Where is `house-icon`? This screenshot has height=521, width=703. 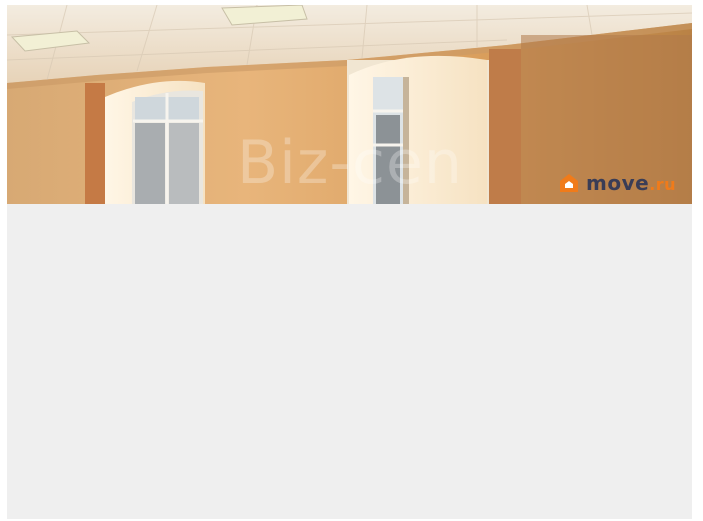
house-icon is located at coordinates (569, 183).